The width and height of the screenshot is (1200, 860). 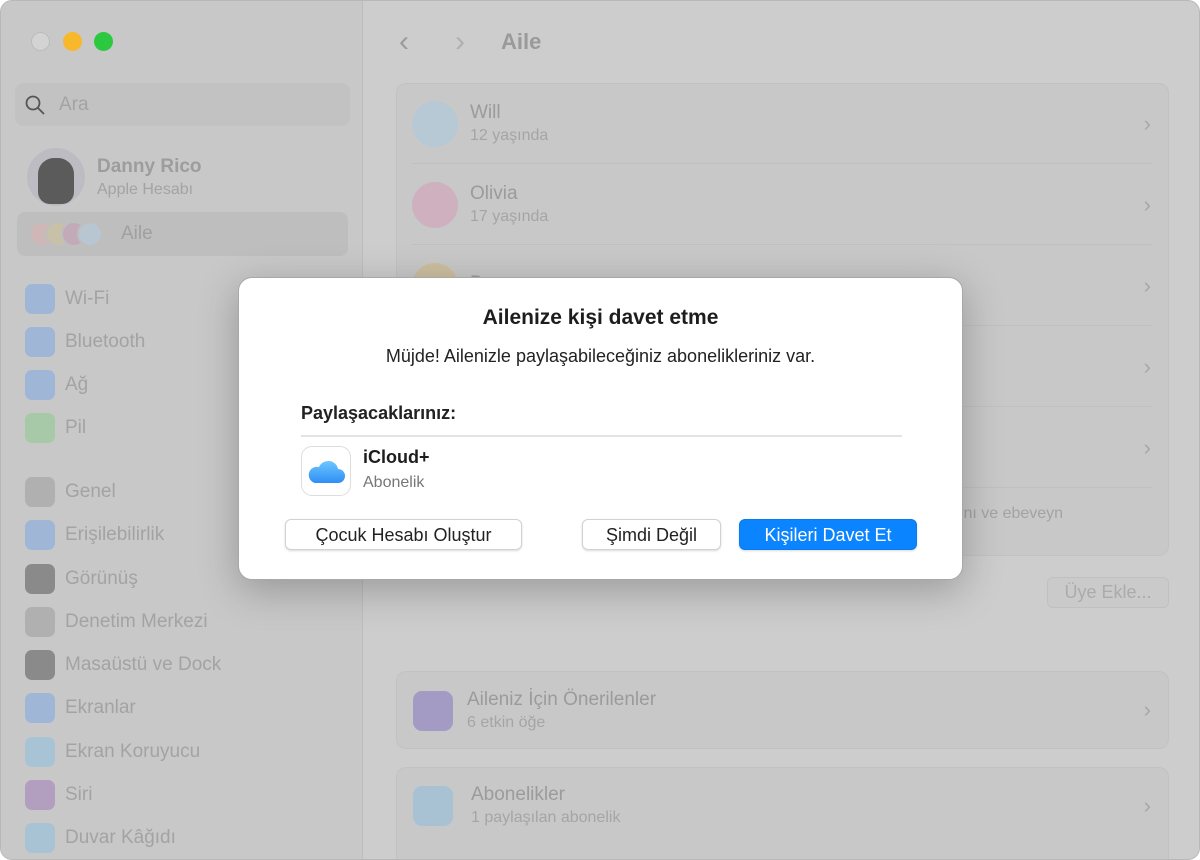 I want to click on subscriptions-icon, so click(x=433, y=806).